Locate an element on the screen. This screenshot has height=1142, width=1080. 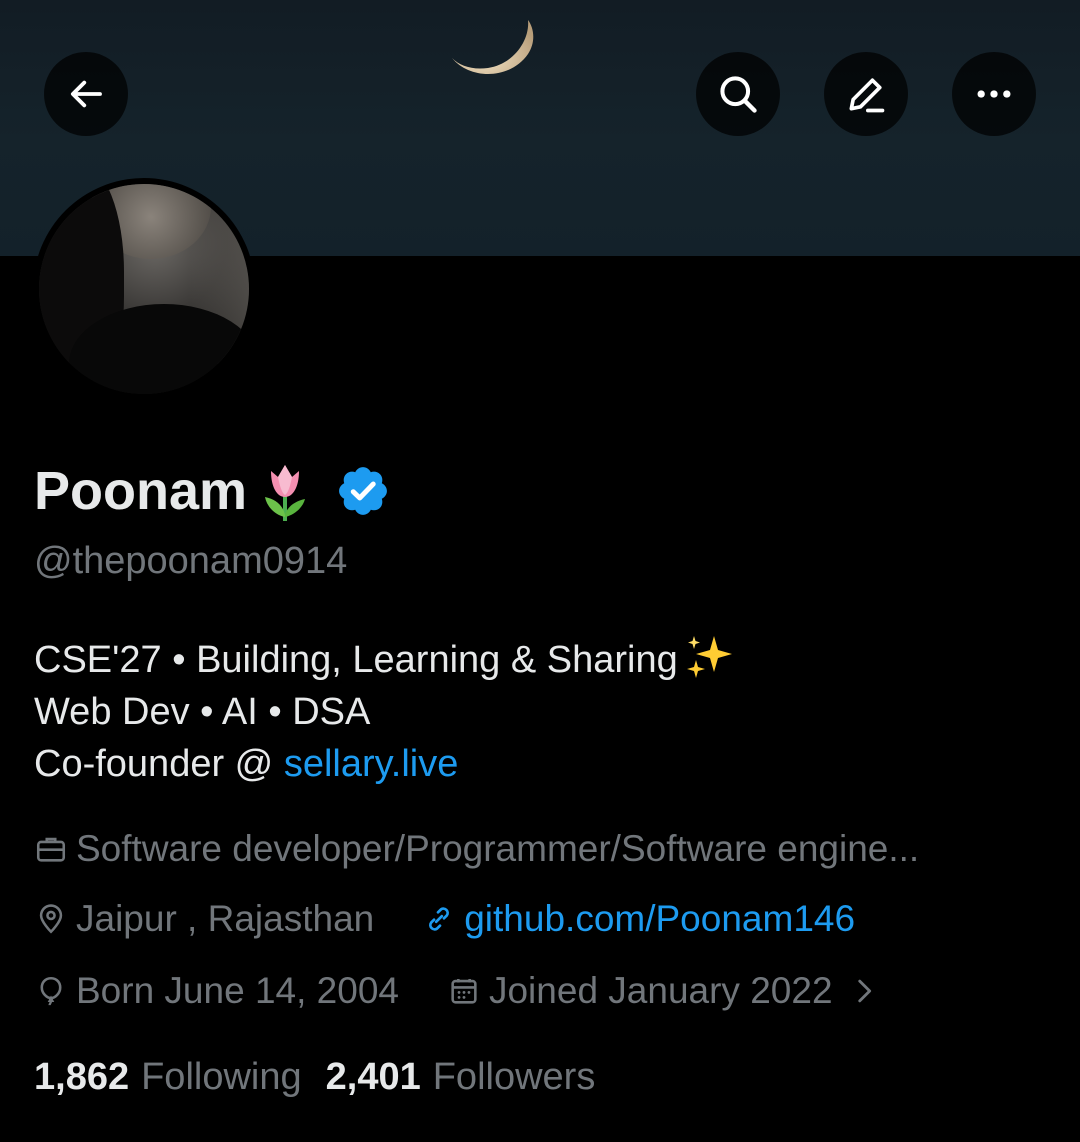
bio-line-1: CSE'27 • Building, Learning & Sharing is located at coordinates (385, 660).